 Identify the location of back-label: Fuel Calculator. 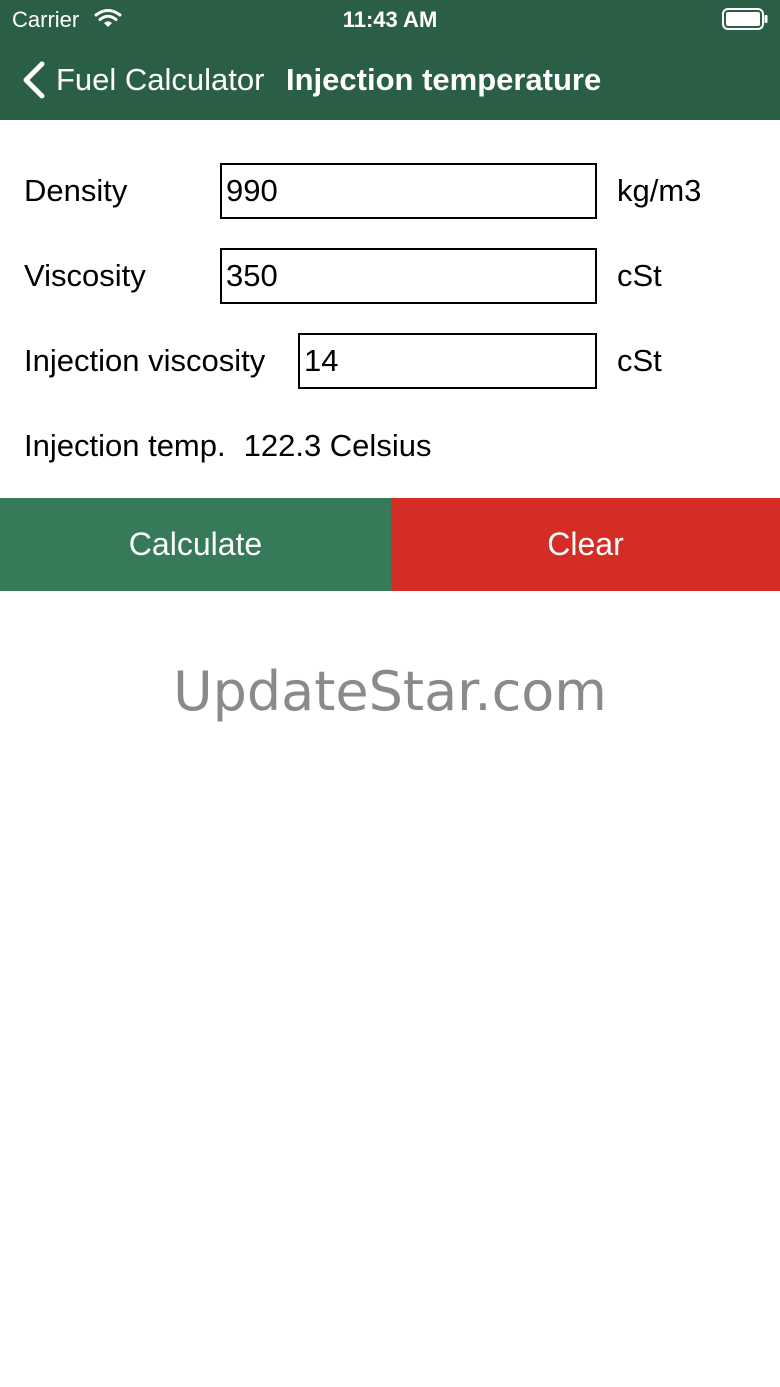
(160, 79).